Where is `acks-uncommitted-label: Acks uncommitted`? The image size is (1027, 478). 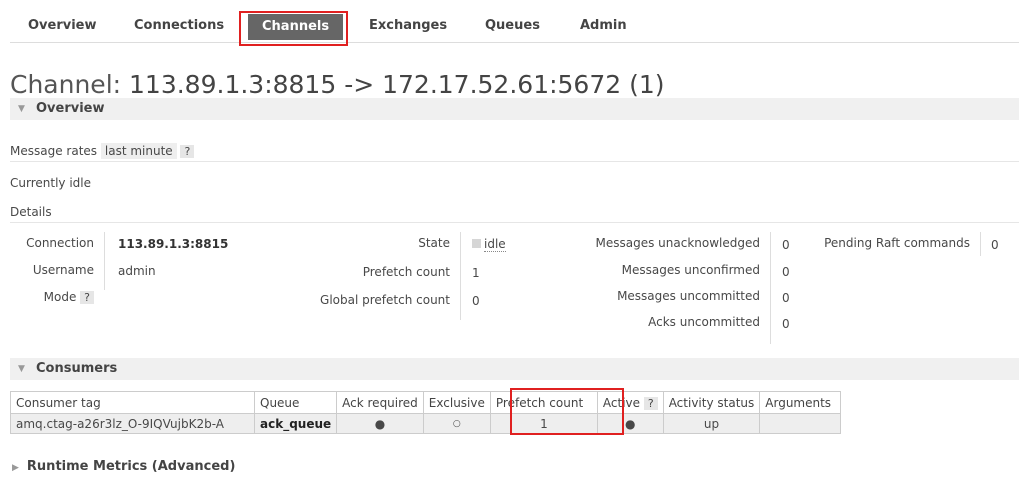 acks-uncommitted-label: Acks uncommitted is located at coordinates (704, 322).